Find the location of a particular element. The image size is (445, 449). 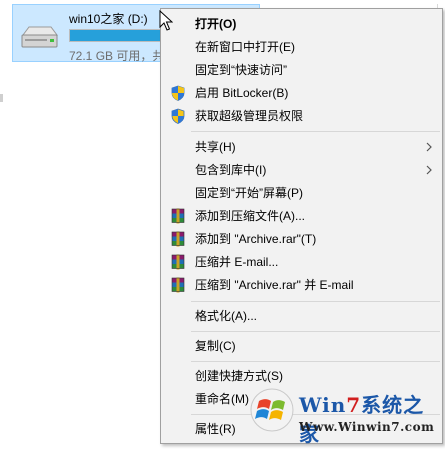

watermark-brand-seven: 7 is located at coordinates (354, 405).